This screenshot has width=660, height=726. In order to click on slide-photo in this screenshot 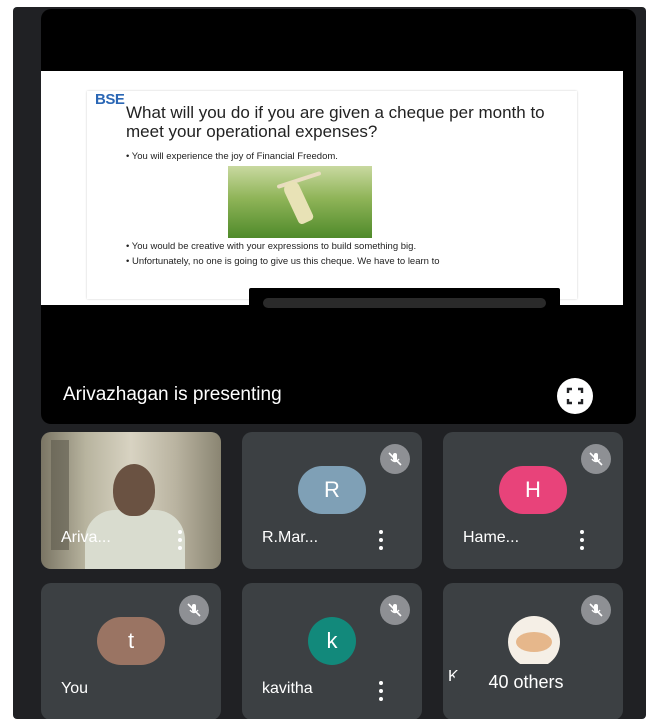, I will do `click(300, 202)`.